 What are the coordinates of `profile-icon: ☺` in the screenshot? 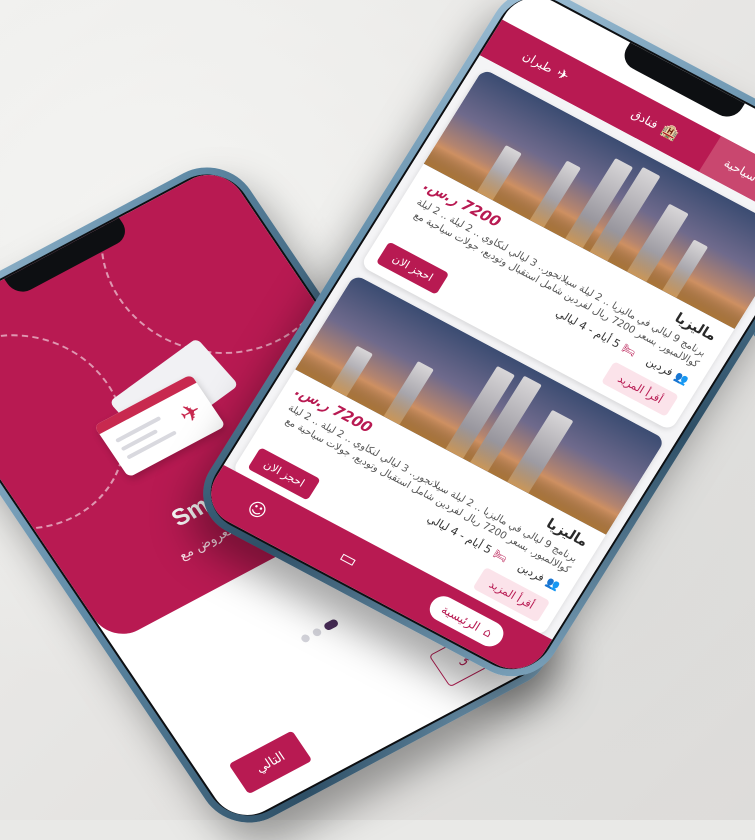 It's located at (257, 510).